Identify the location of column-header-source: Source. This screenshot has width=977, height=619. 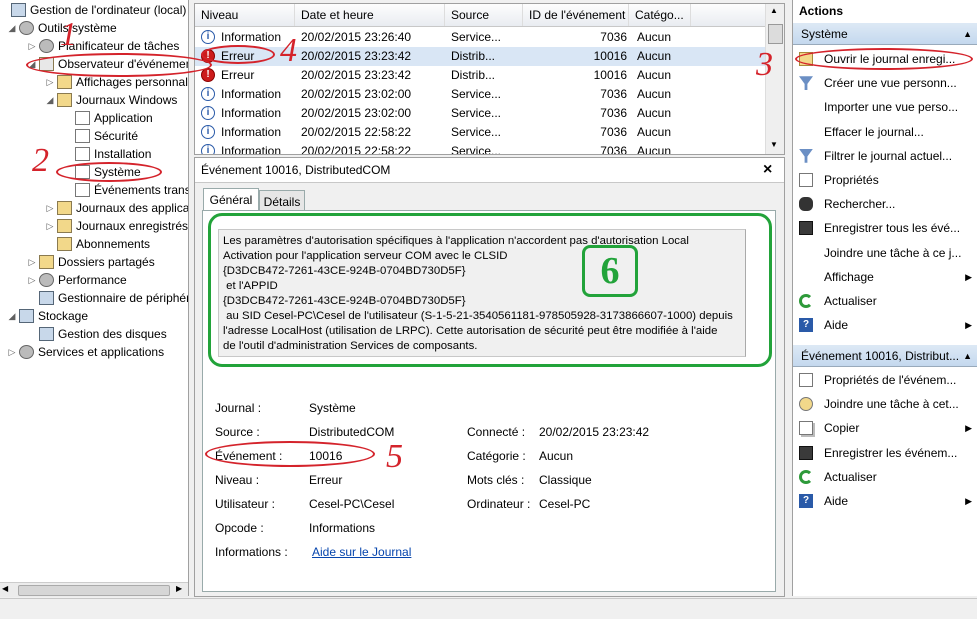
(484, 15).